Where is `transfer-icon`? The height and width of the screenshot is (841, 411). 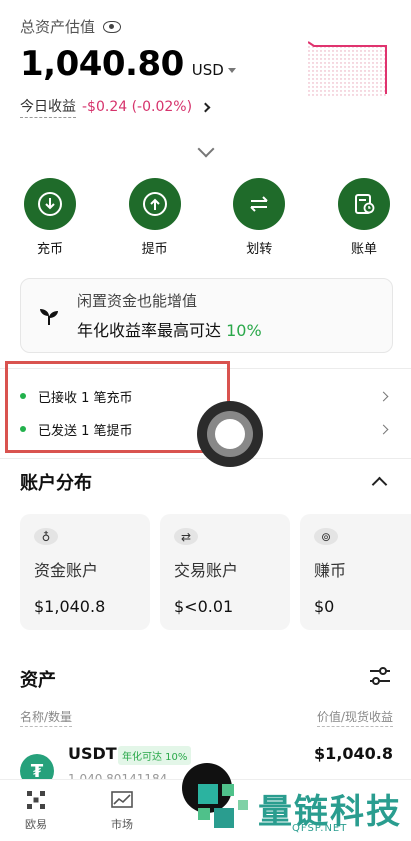 transfer-icon is located at coordinates (259, 204).